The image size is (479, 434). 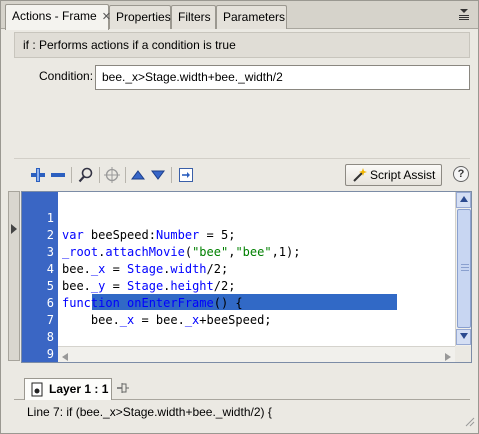 I want to click on script-tabs: Layer 1 : 1, so click(x=242, y=388).